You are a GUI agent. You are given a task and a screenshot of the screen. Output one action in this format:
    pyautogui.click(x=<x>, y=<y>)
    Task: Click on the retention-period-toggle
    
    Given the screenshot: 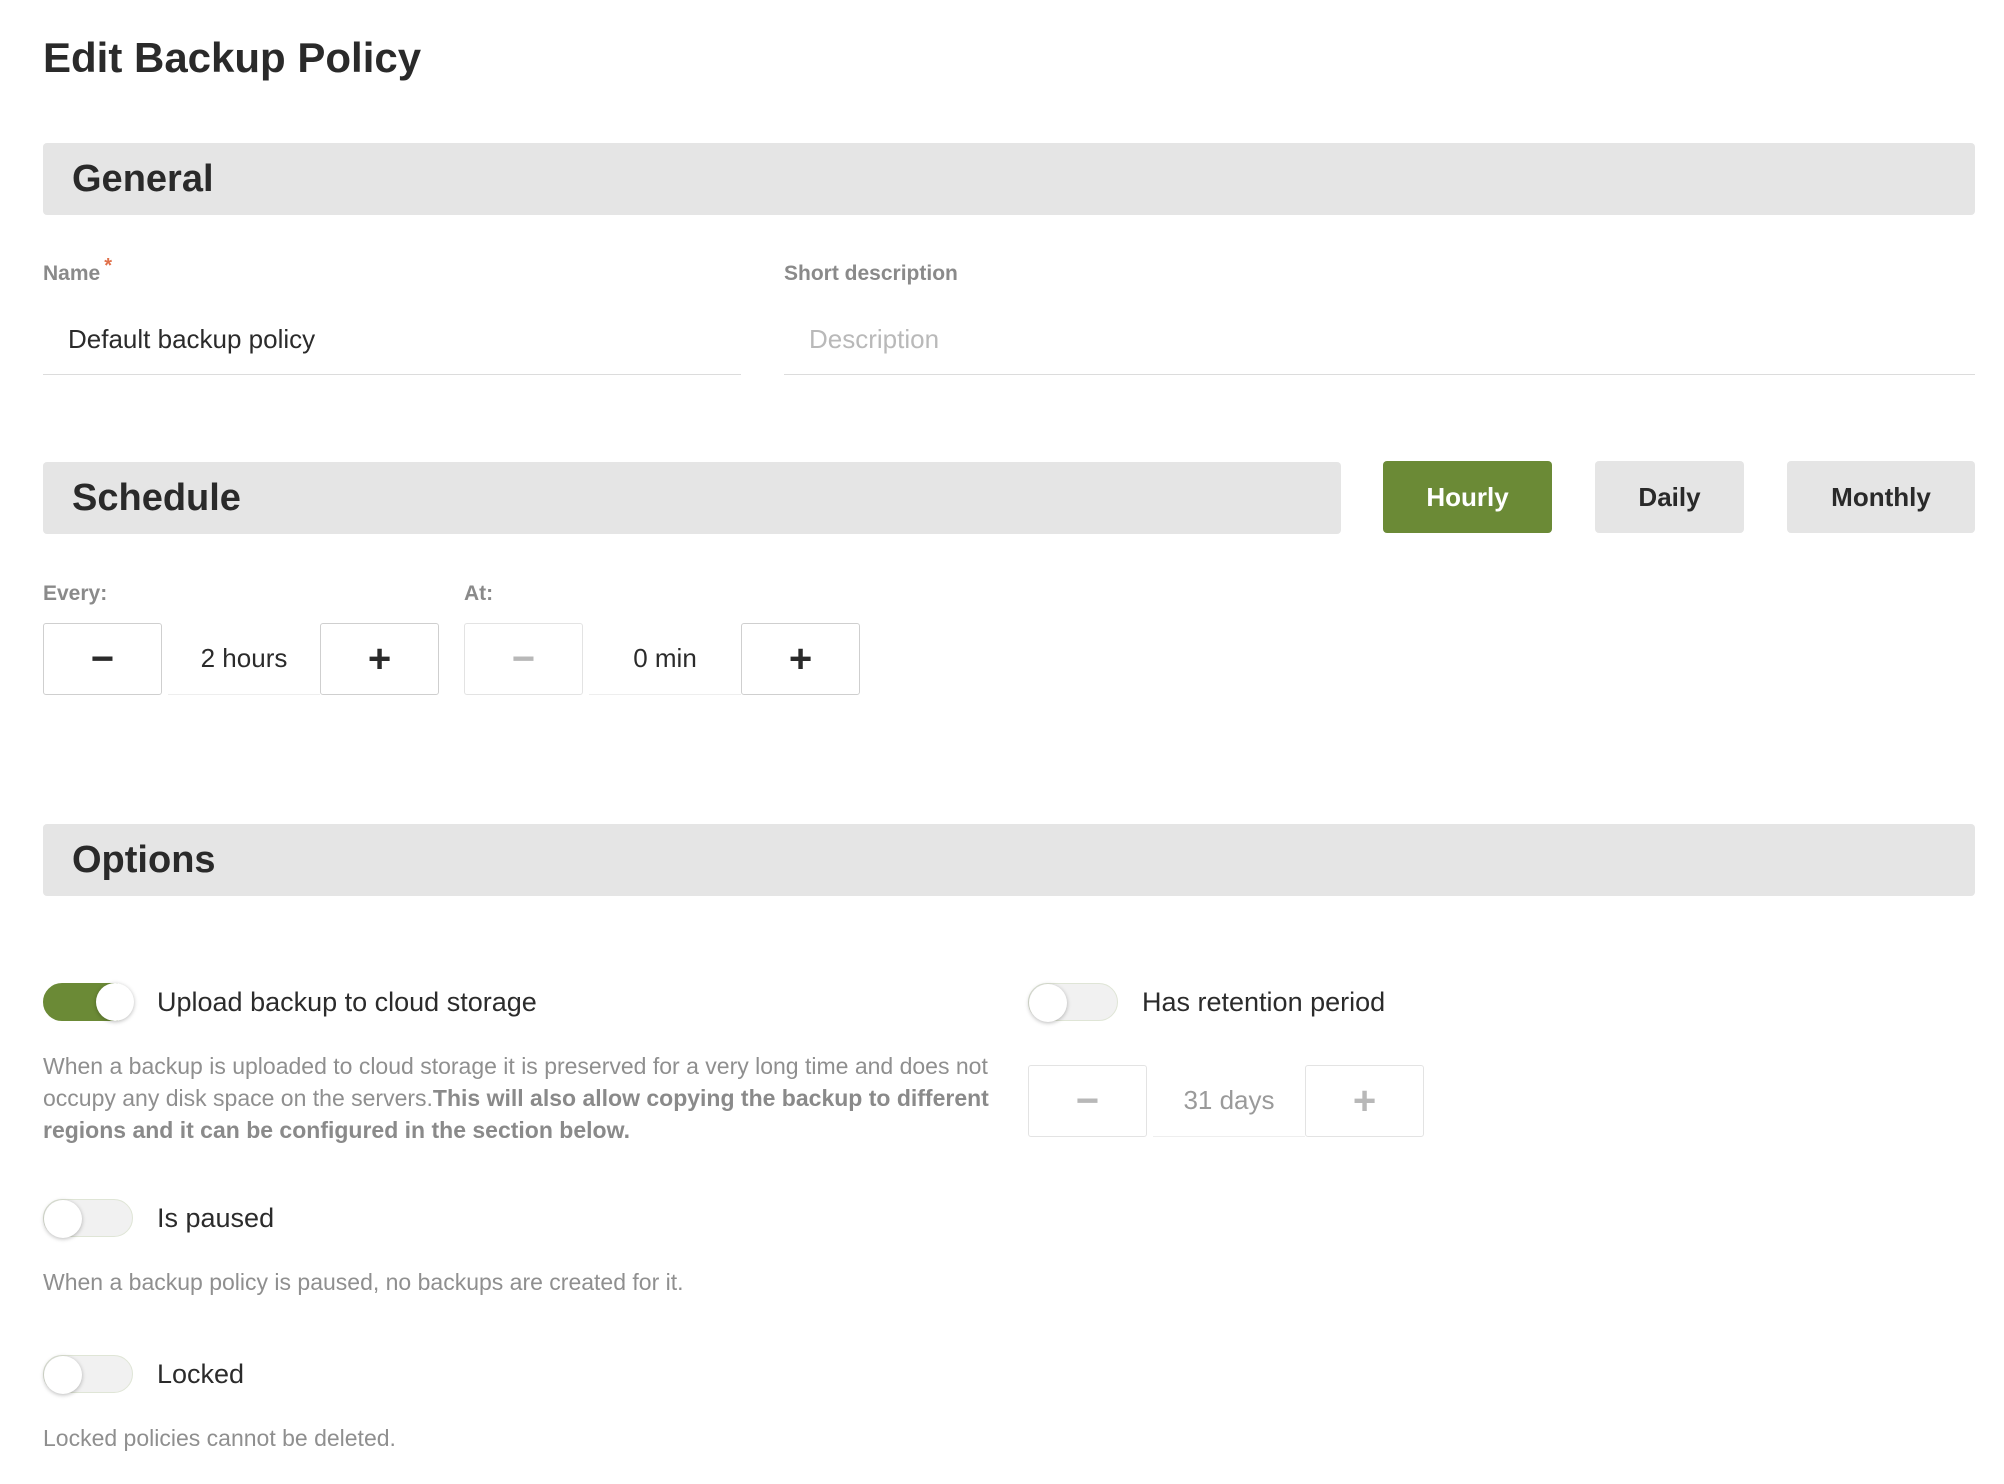 What is the action you would take?
    pyautogui.click(x=1073, y=1002)
    